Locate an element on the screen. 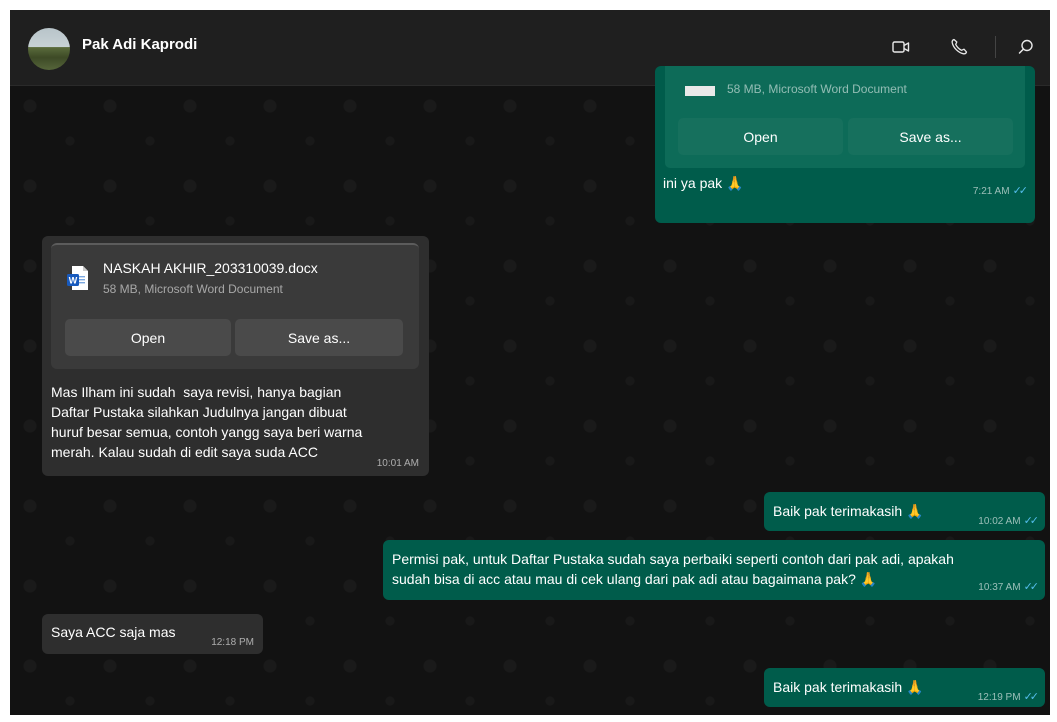 The height and width of the screenshot is (722, 1057). search-icon is located at coordinates (1026, 47).